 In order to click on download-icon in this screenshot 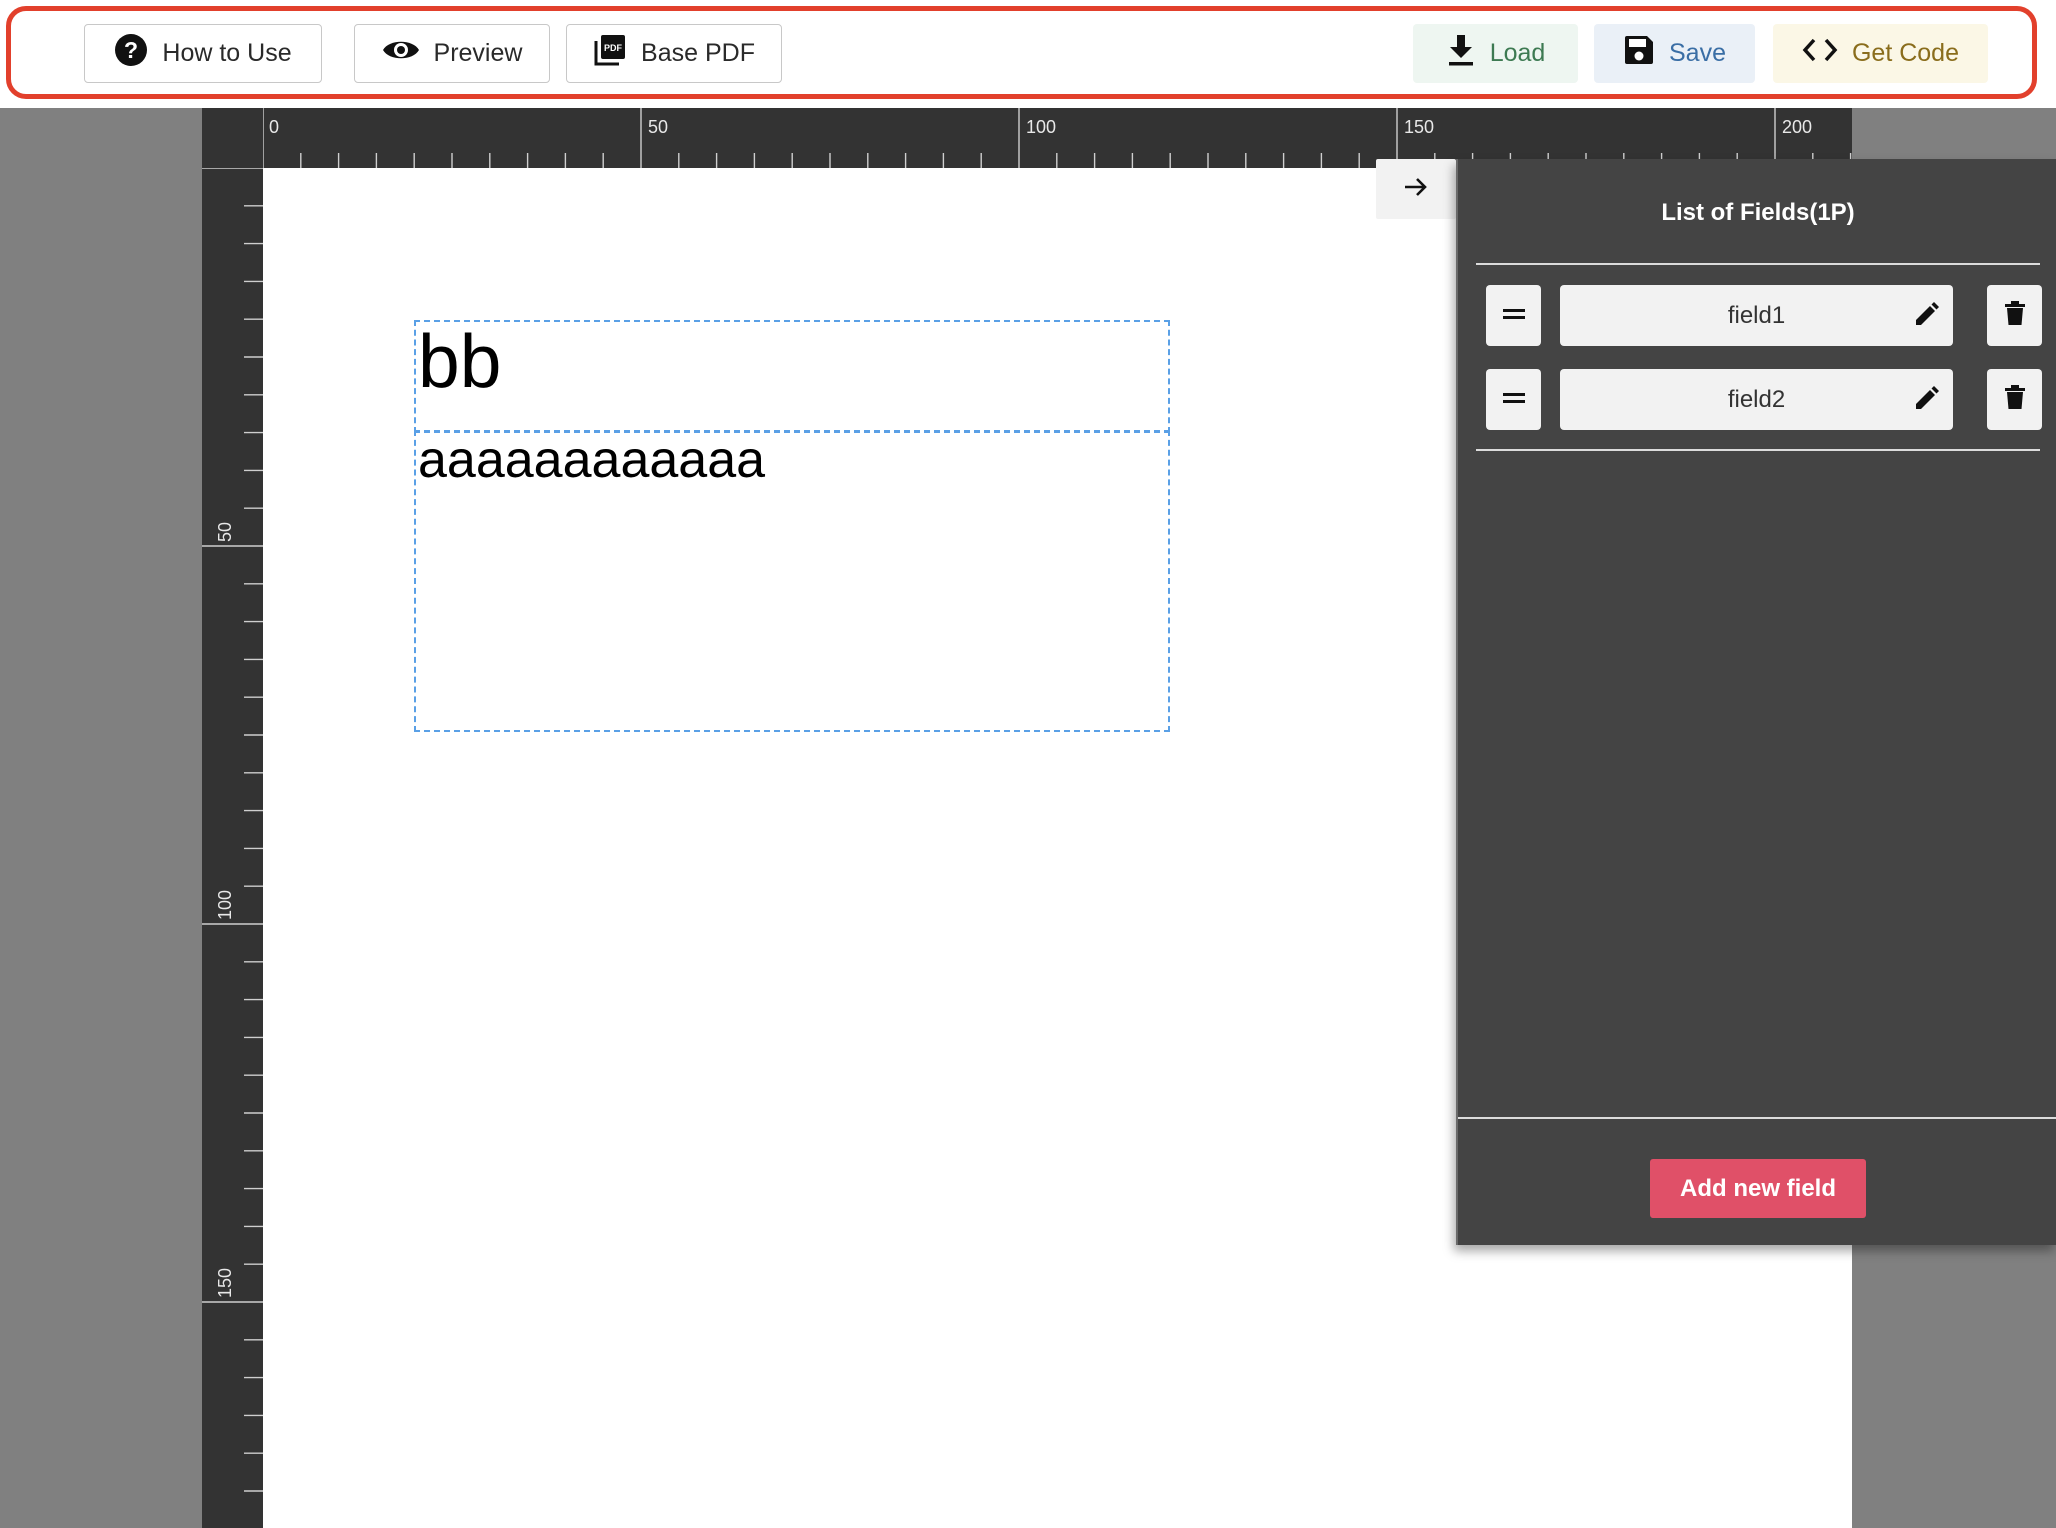, I will do `click(1461, 53)`.